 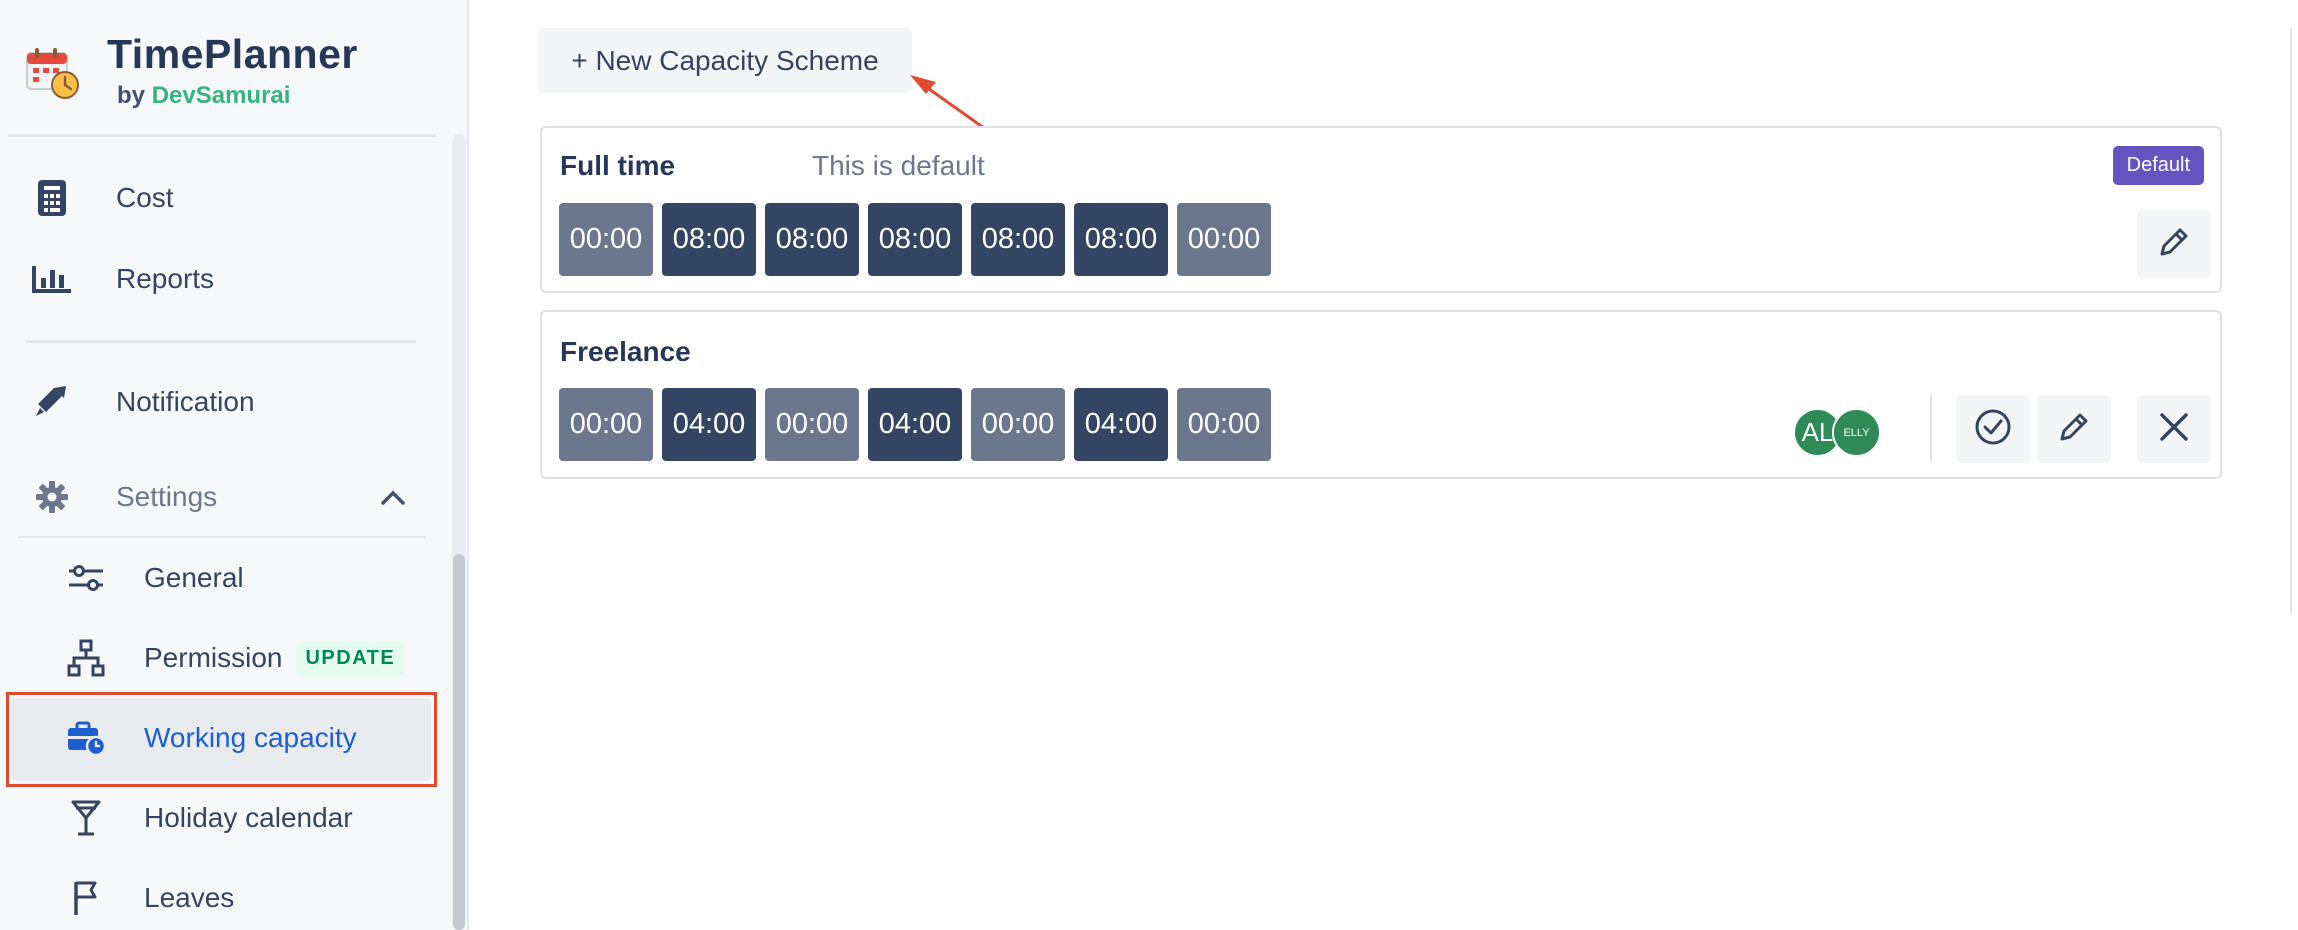 I want to click on sliders-icon, so click(x=86, y=578).